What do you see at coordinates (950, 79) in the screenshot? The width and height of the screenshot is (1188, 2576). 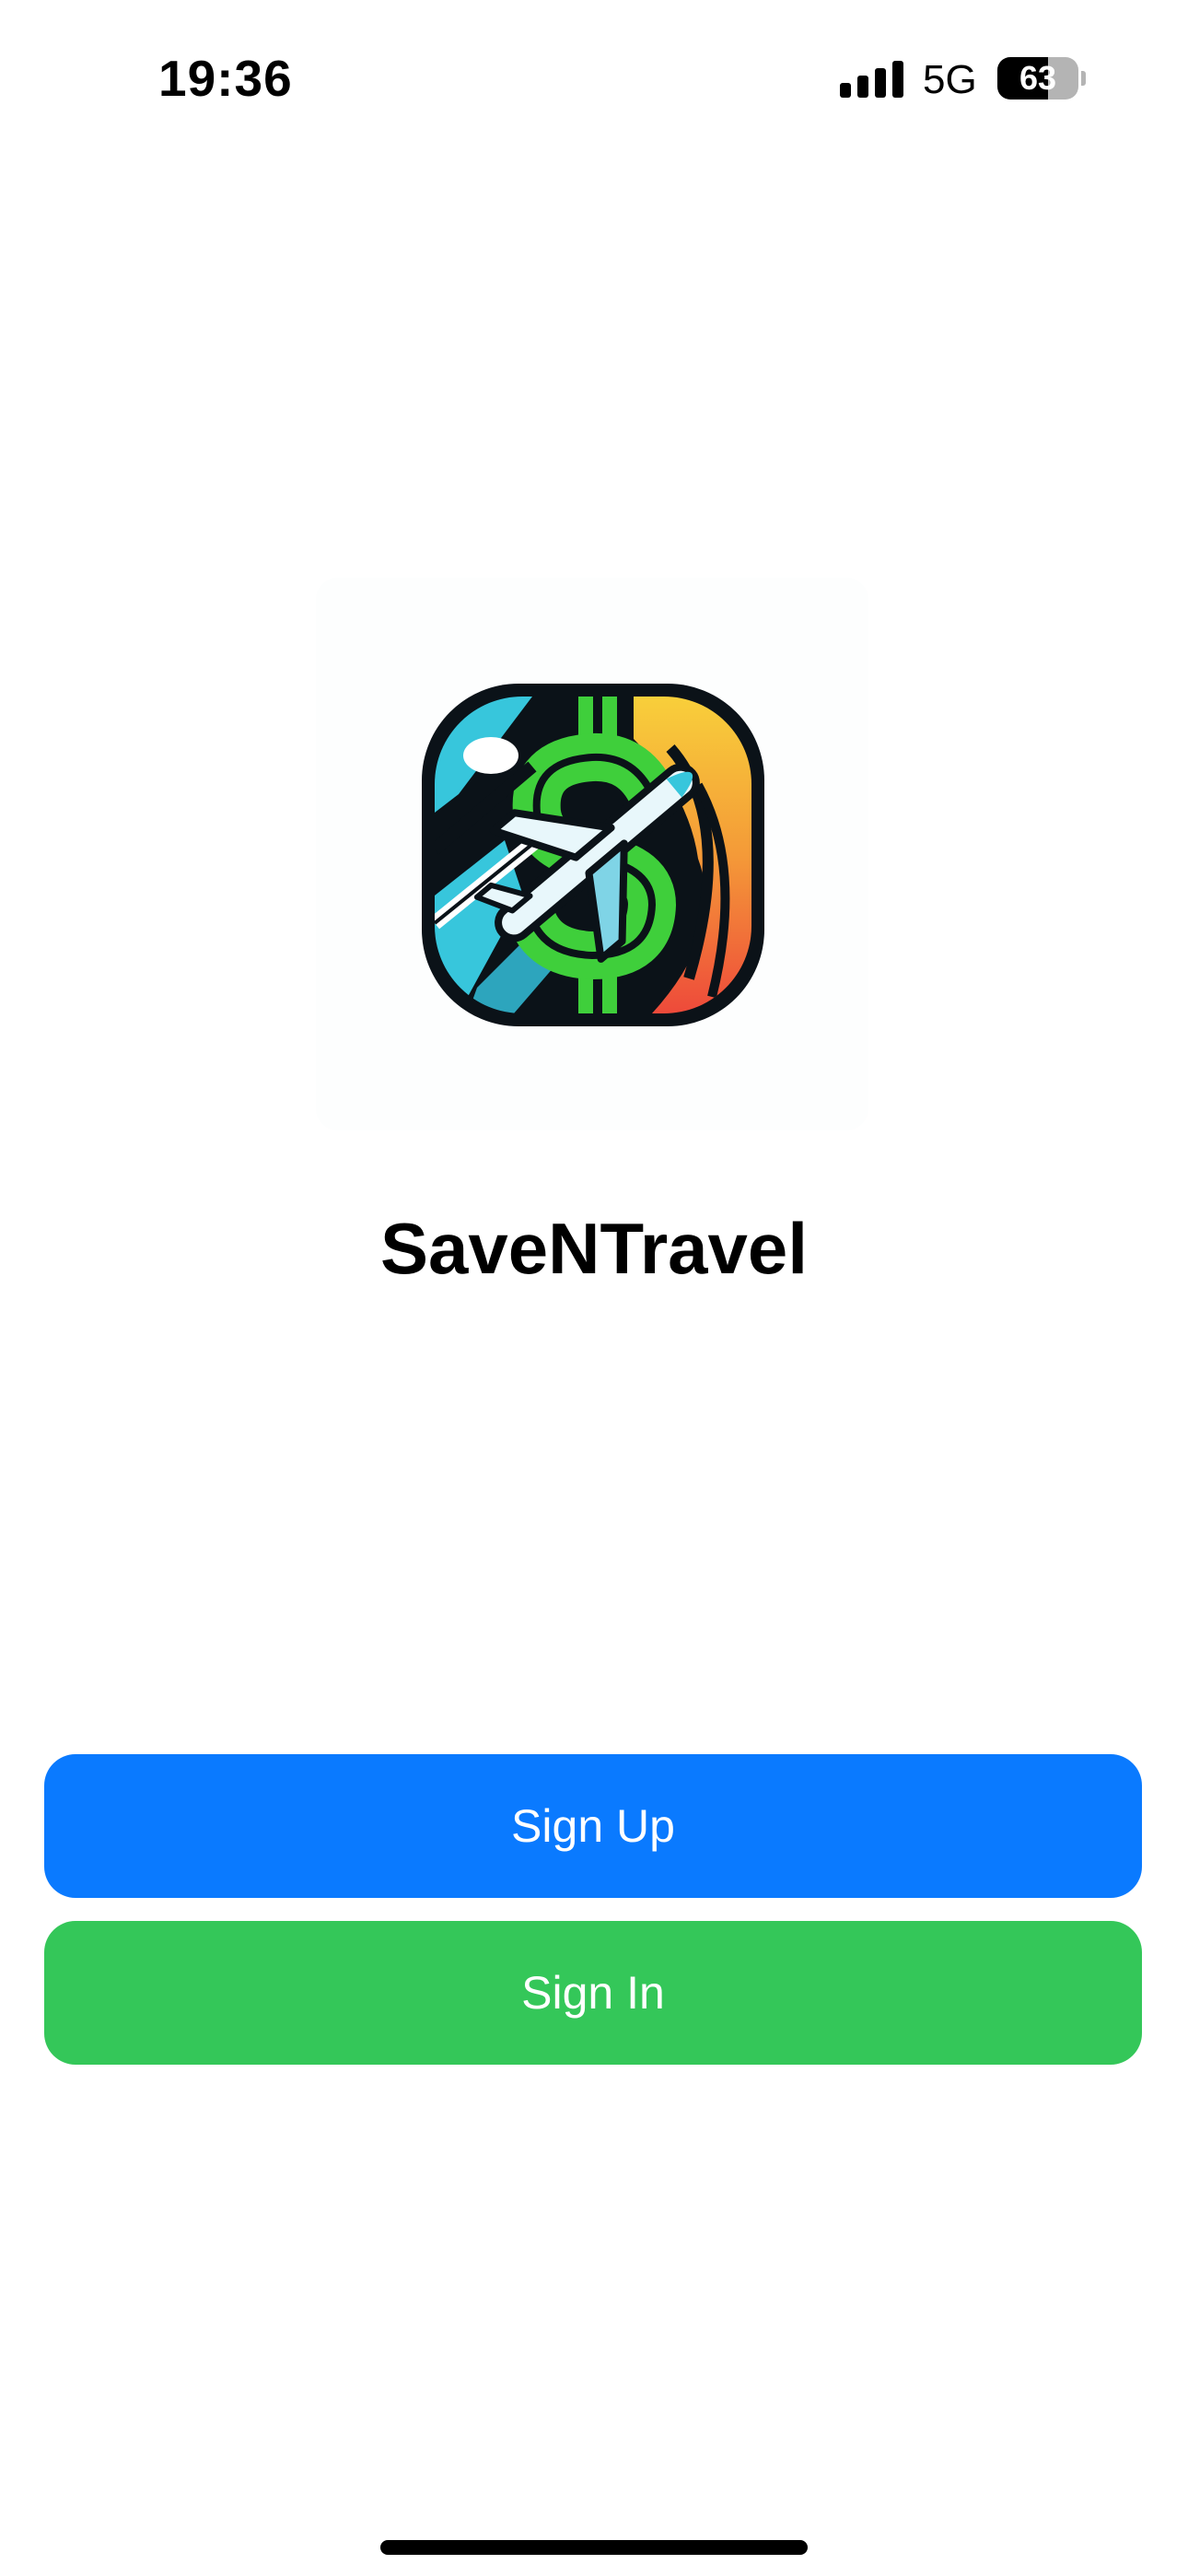 I see `network-type: 5G` at bounding box center [950, 79].